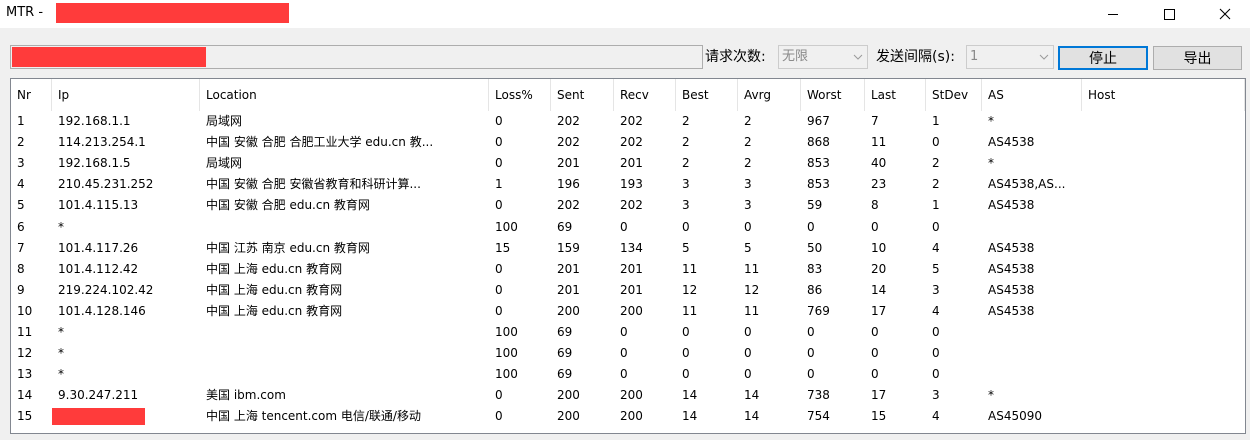 The image size is (1250, 440). What do you see at coordinates (631, 205) in the screenshot?
I see `cell-recv: 202` at bounding box center [631, 205].